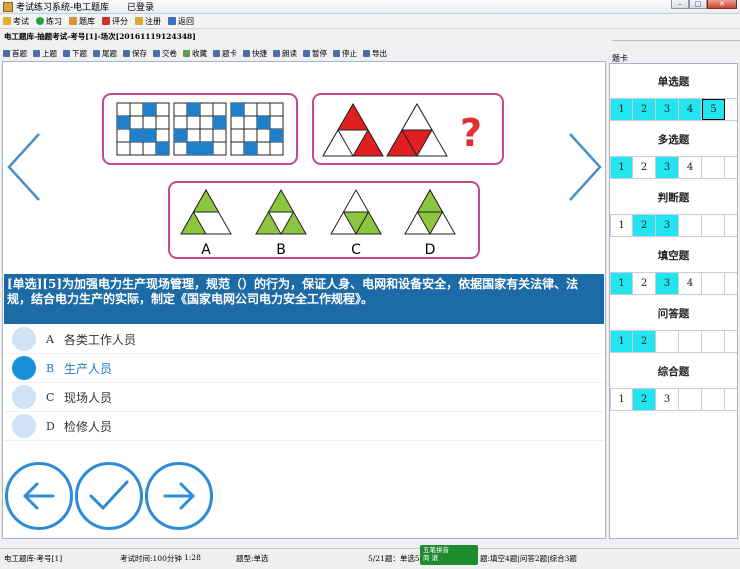 The height and width of the screenshot is (569, 740). I want to click on action-buttons, so click(115, 498).